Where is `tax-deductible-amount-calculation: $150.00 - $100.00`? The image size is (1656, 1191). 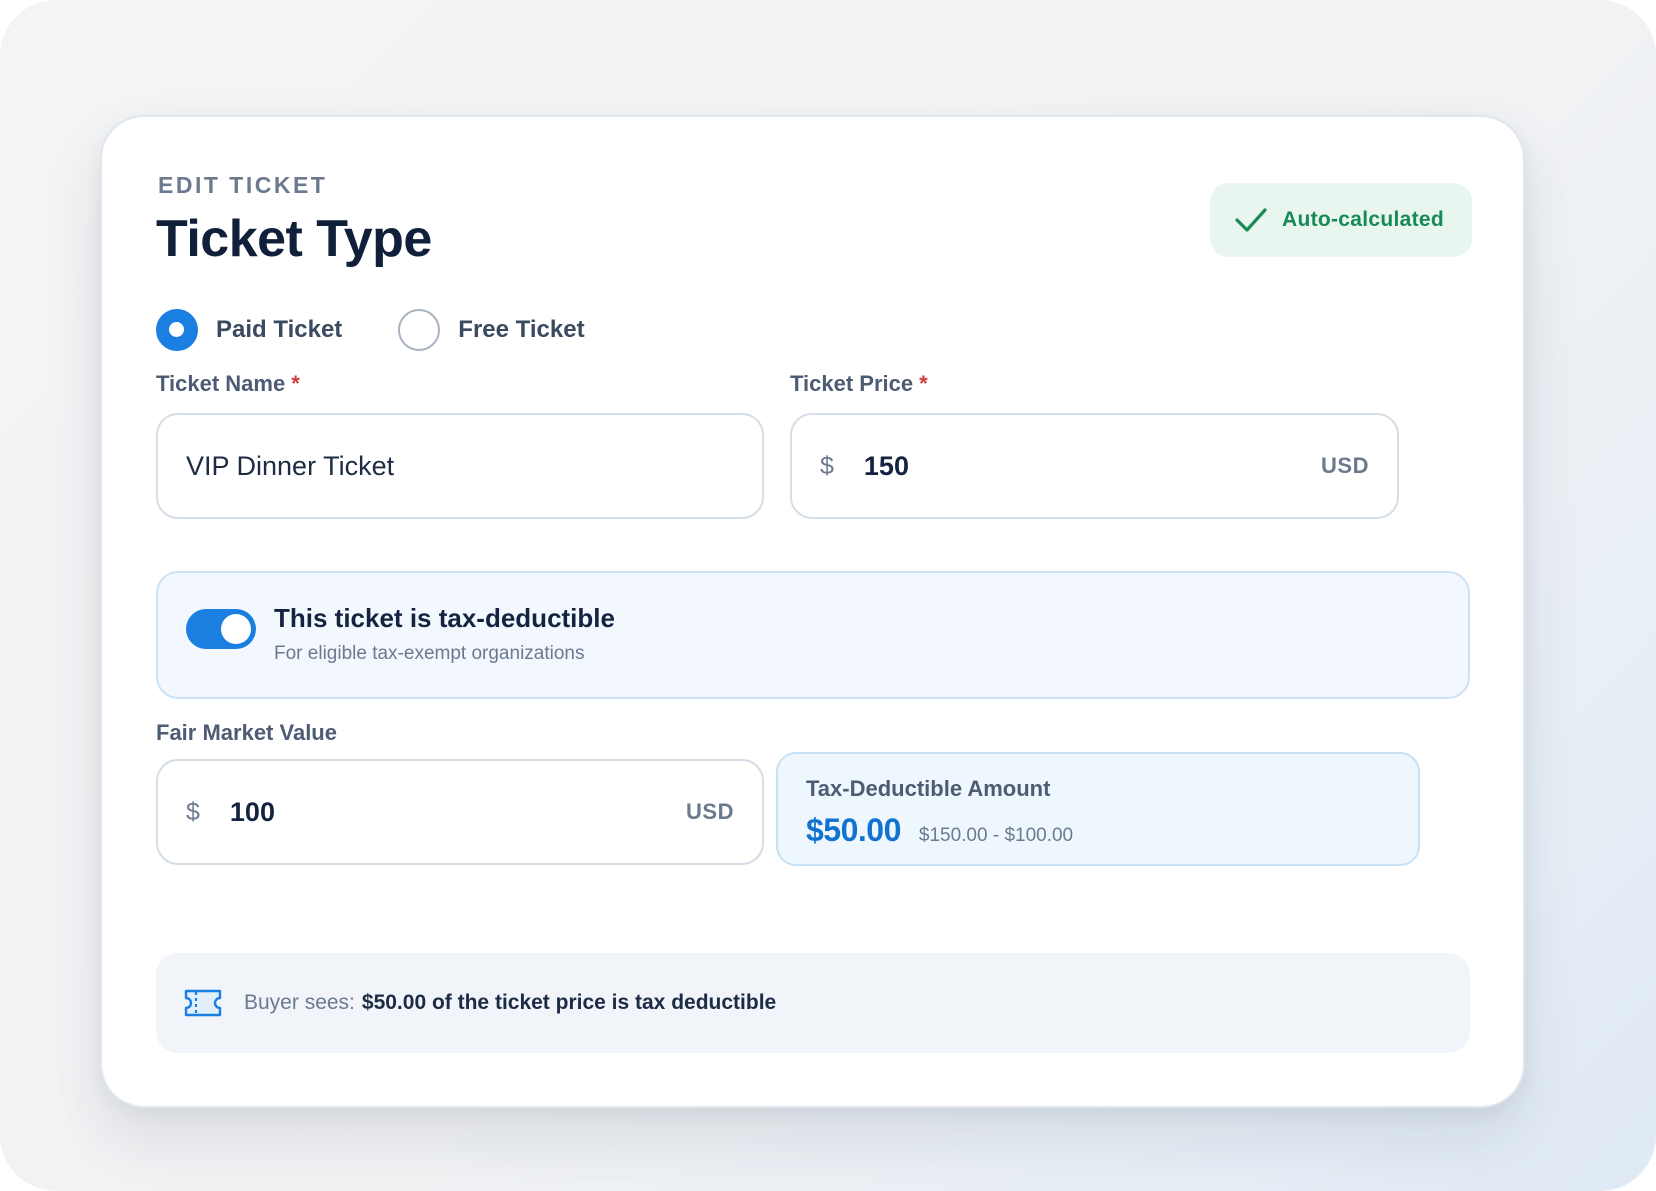 tax-deductible-amount-calculation: $150.00 - $100.00 is located at coordinates (996, 835).